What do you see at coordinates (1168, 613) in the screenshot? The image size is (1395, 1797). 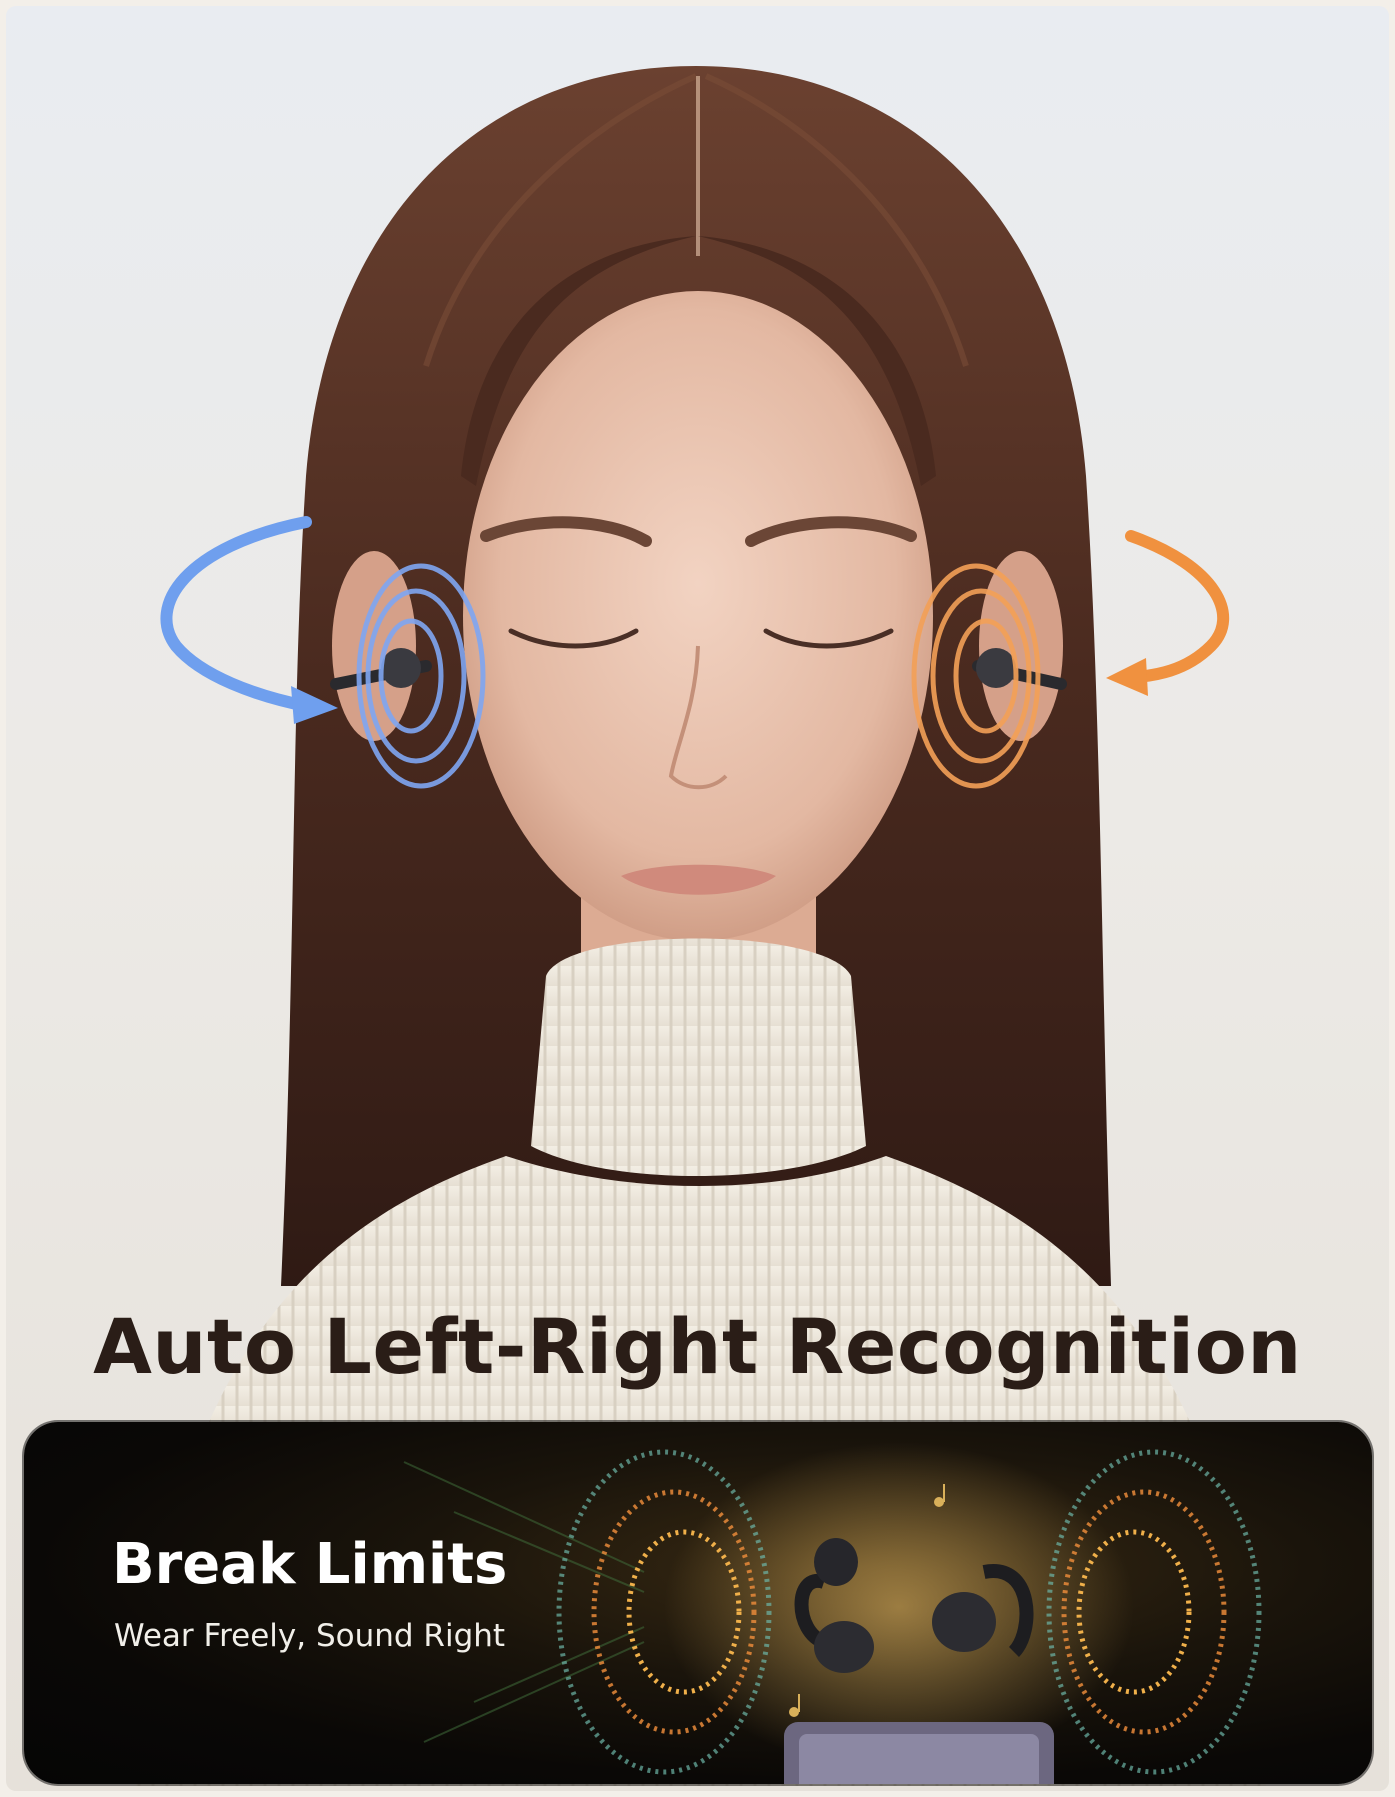 I see `rotation-arrow-right-icon` at bounding box center [1168, 613].